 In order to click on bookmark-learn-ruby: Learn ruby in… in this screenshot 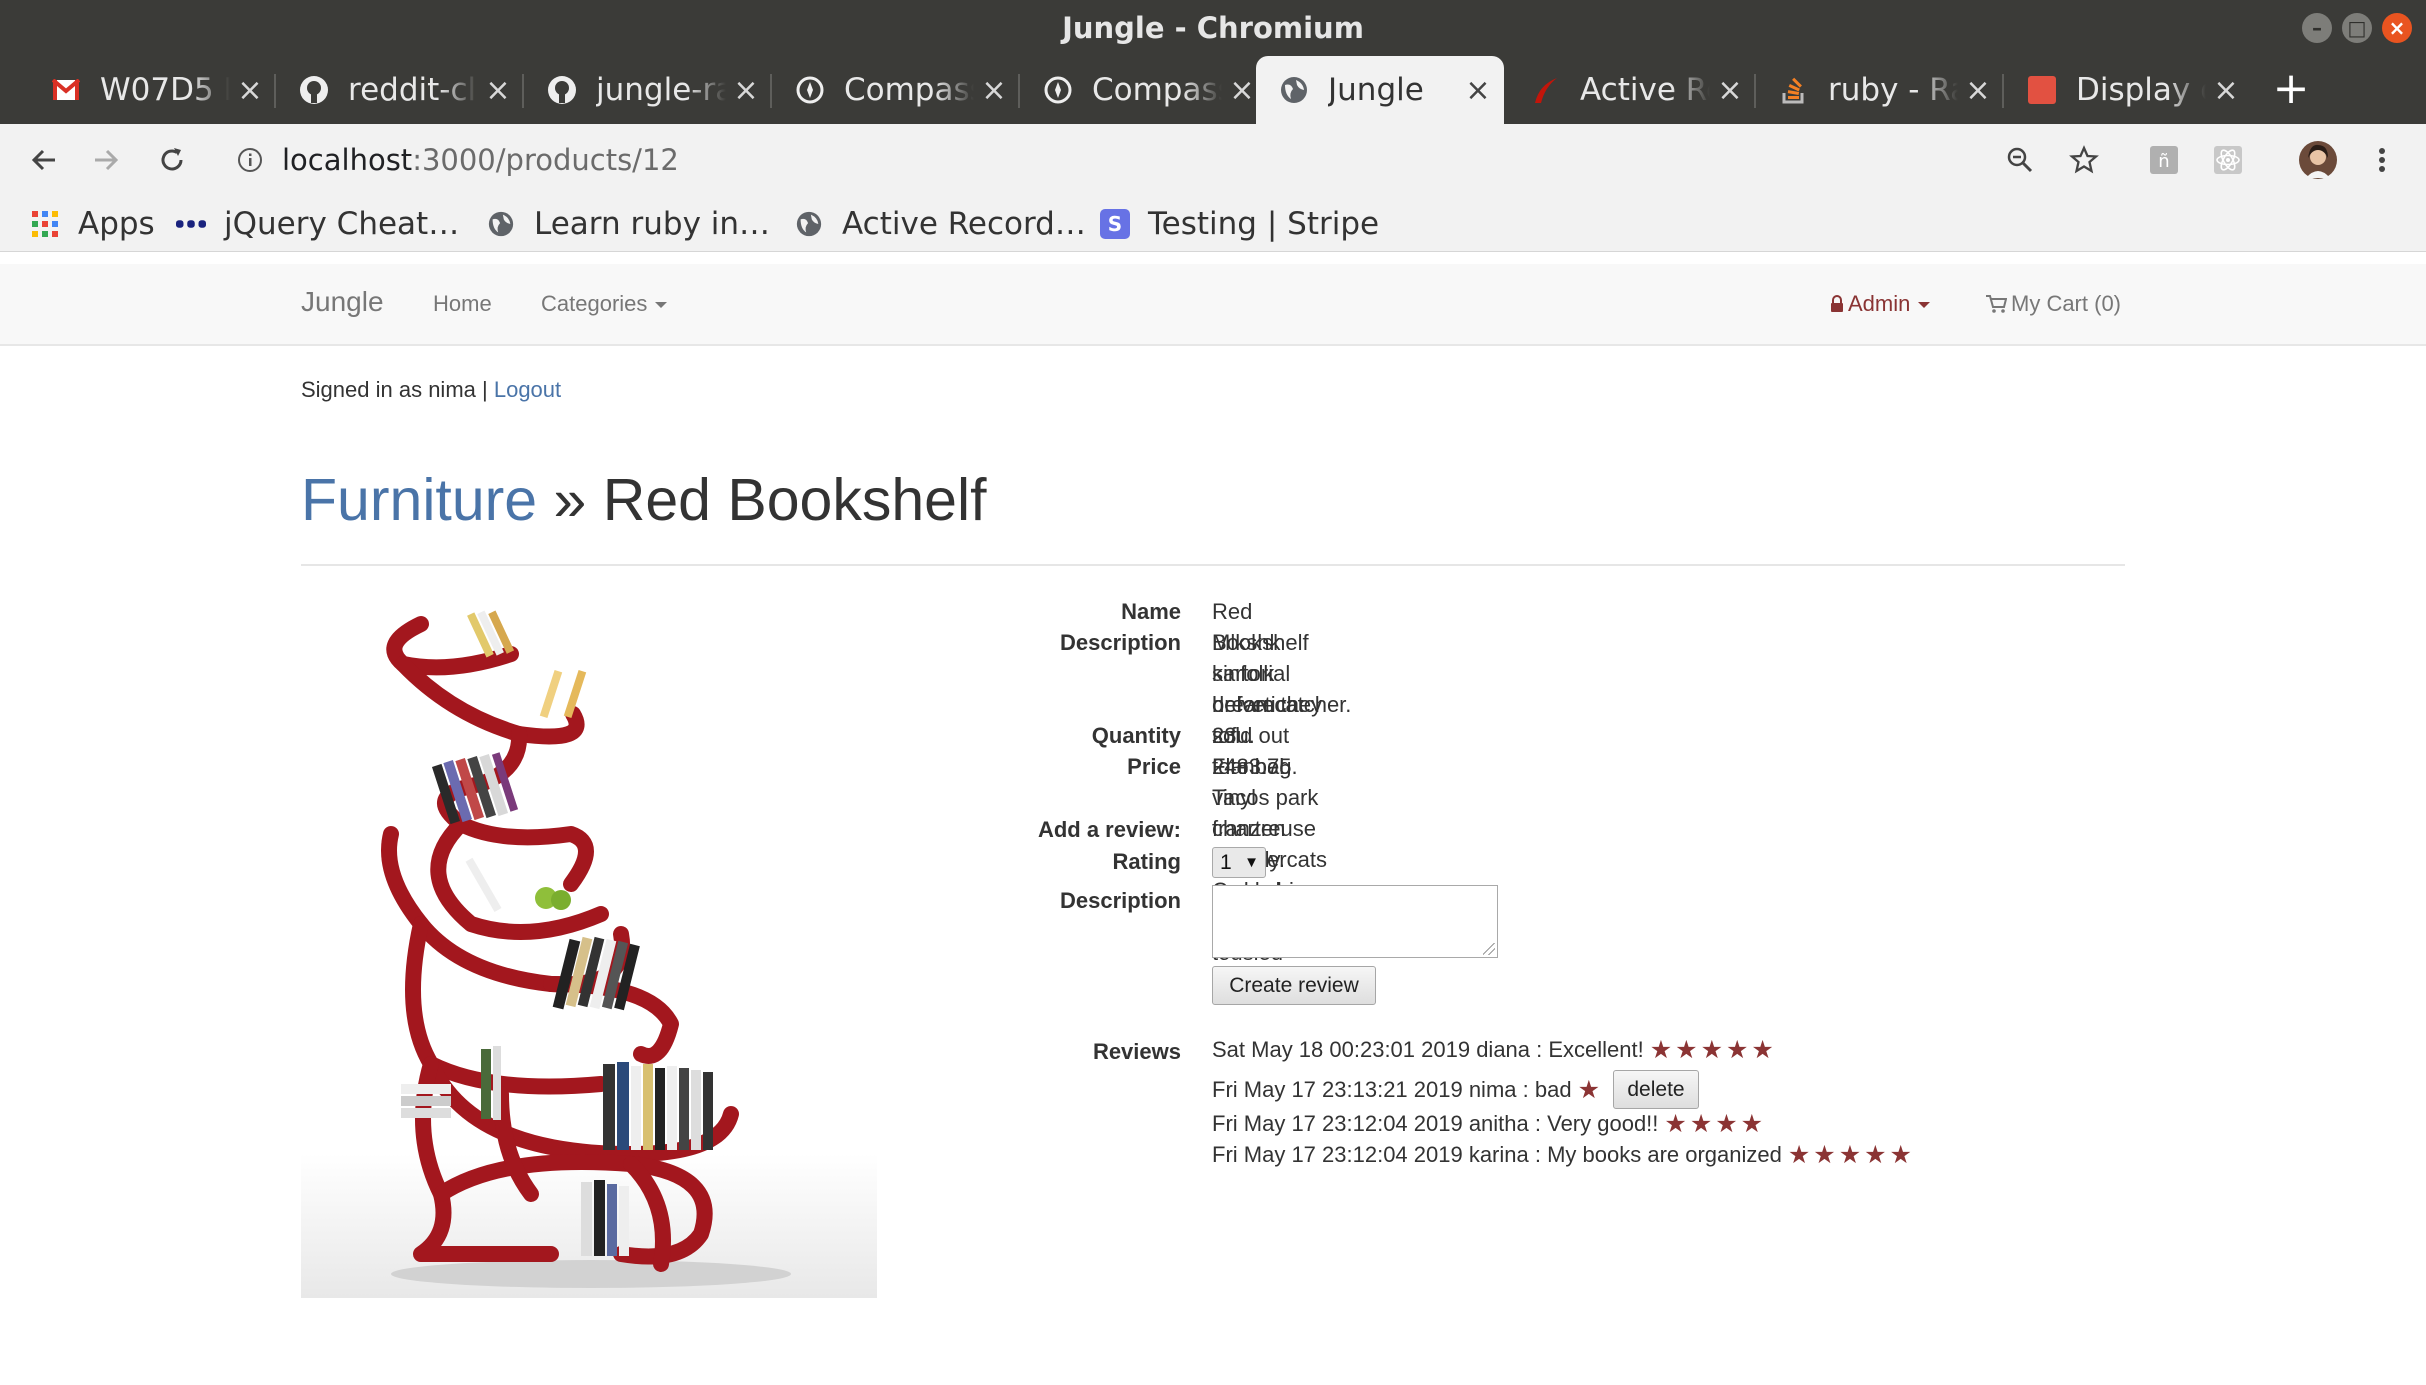, I will do `click(628, 224)`.